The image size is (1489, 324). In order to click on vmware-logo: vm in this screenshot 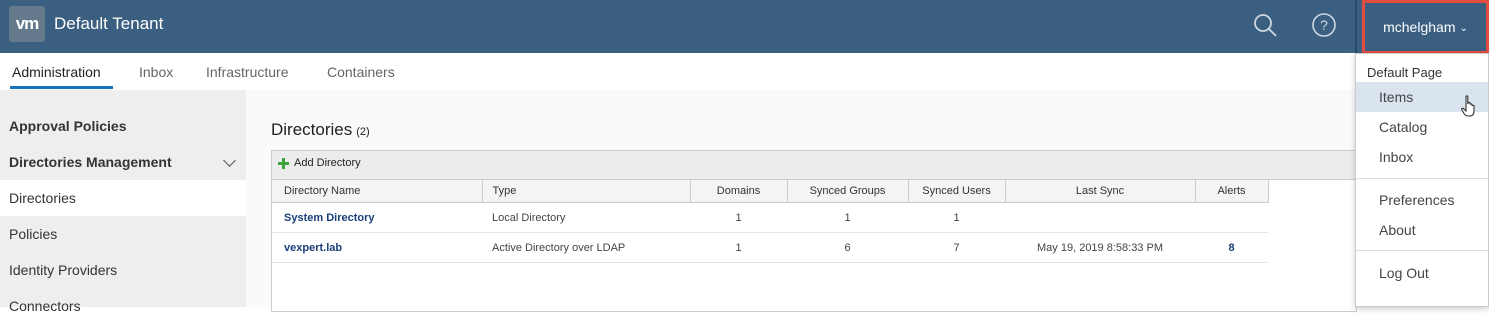, I will do `click(27, 24)`.